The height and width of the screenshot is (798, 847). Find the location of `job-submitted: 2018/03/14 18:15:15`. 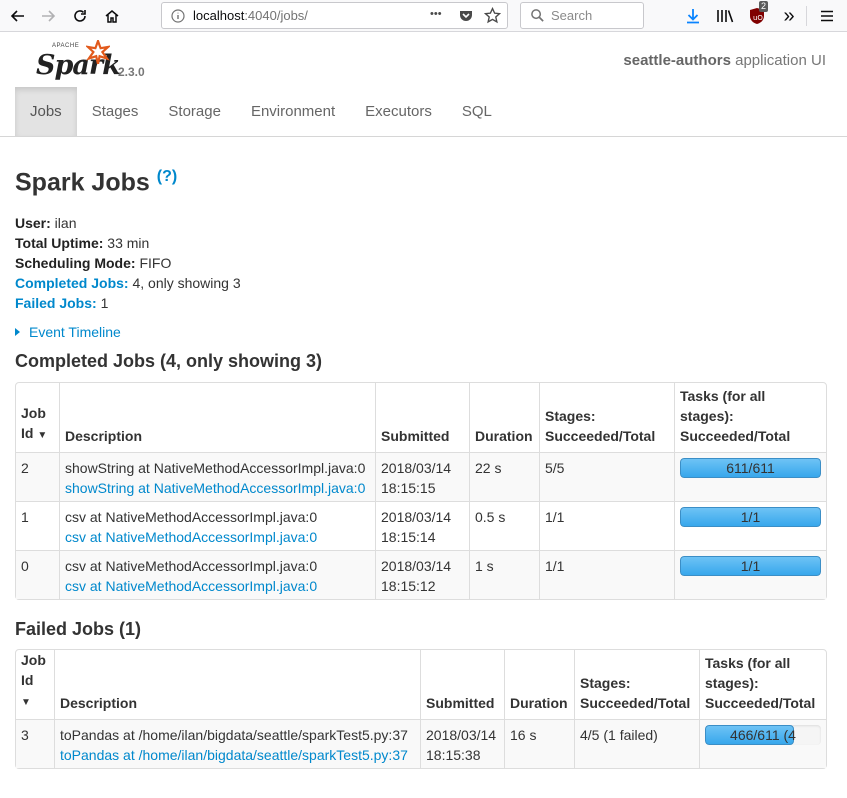

job-submitted: 2018/03/14 18:15:15 is located at coordinates (422, 476).